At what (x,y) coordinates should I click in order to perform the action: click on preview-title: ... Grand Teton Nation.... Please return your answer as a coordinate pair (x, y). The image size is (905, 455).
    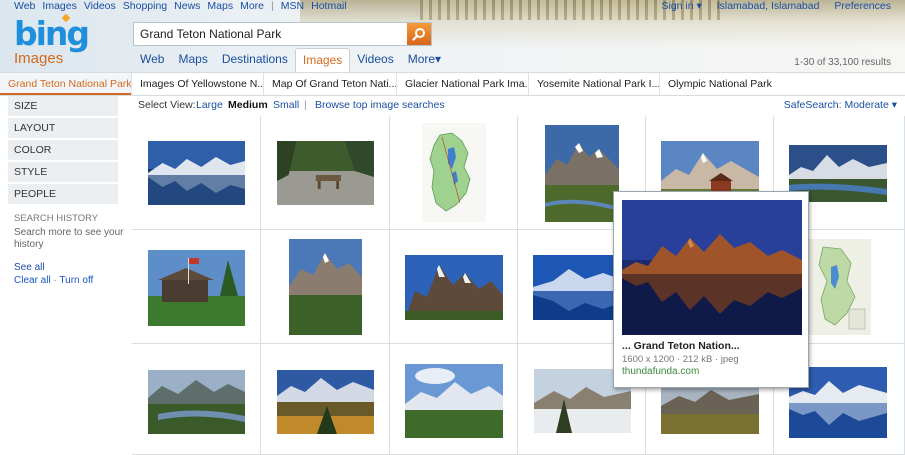
    Looking at the image, I should click on (681, 346).